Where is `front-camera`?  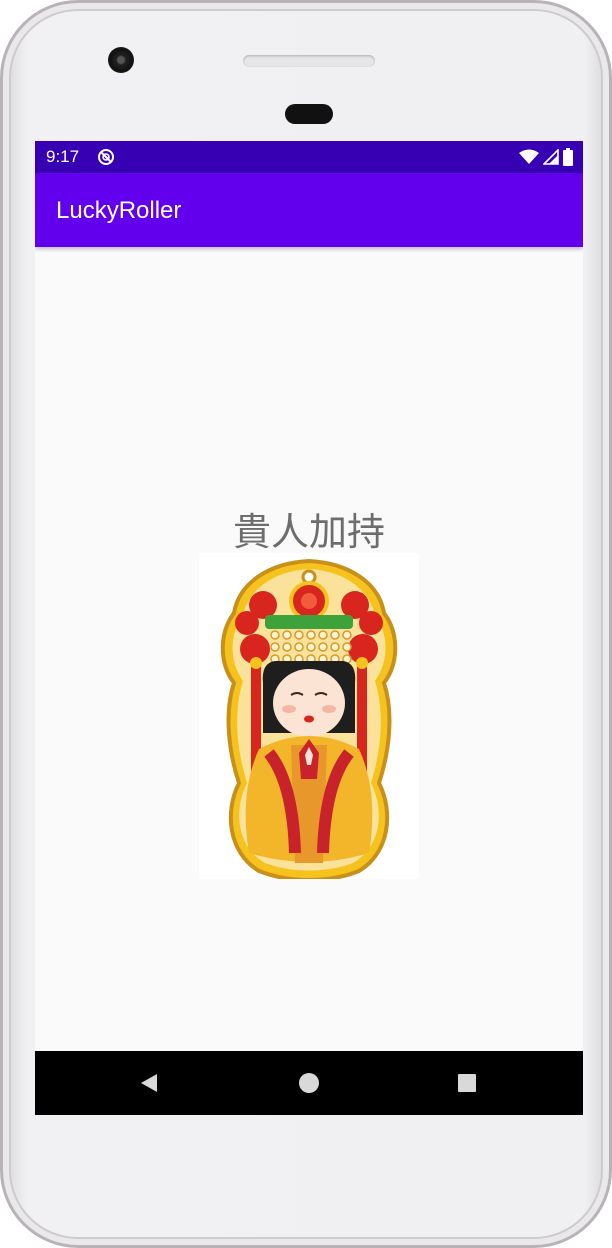 front-camera is located at coordinates (121, 60).